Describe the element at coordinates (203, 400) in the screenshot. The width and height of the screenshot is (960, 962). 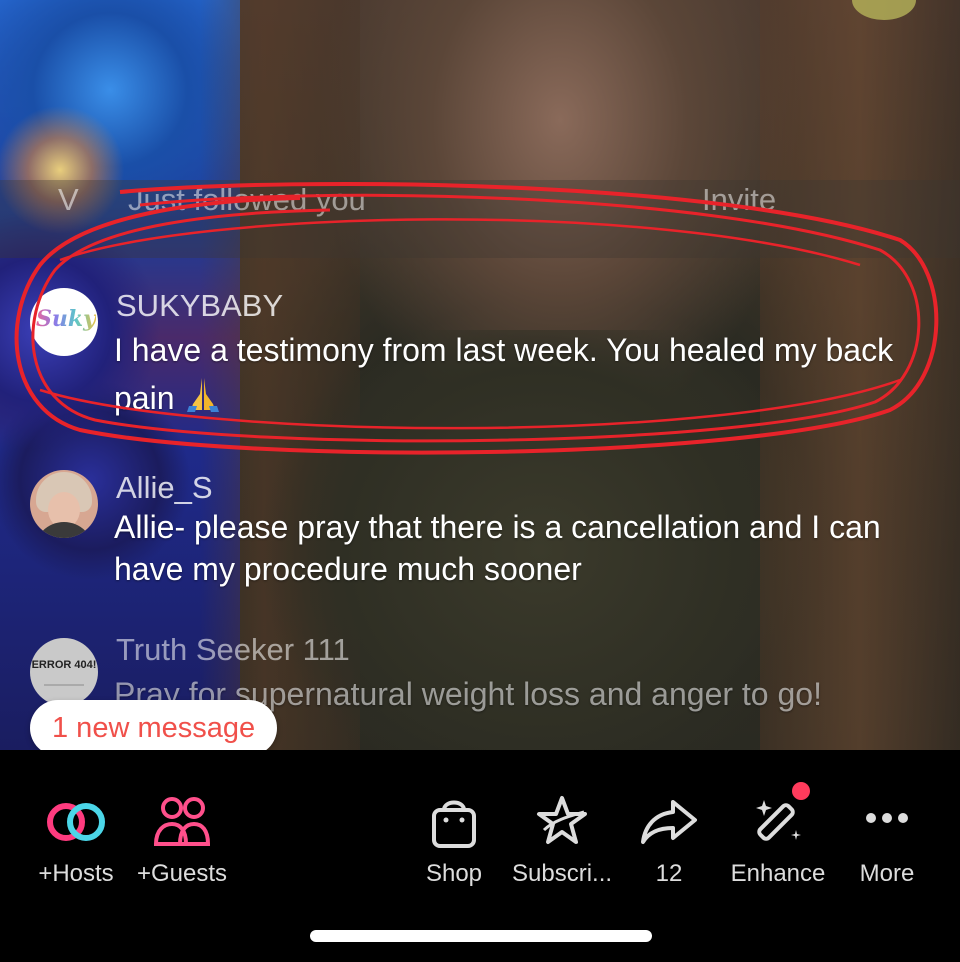
I see `pray-emoji-icon` at that location.